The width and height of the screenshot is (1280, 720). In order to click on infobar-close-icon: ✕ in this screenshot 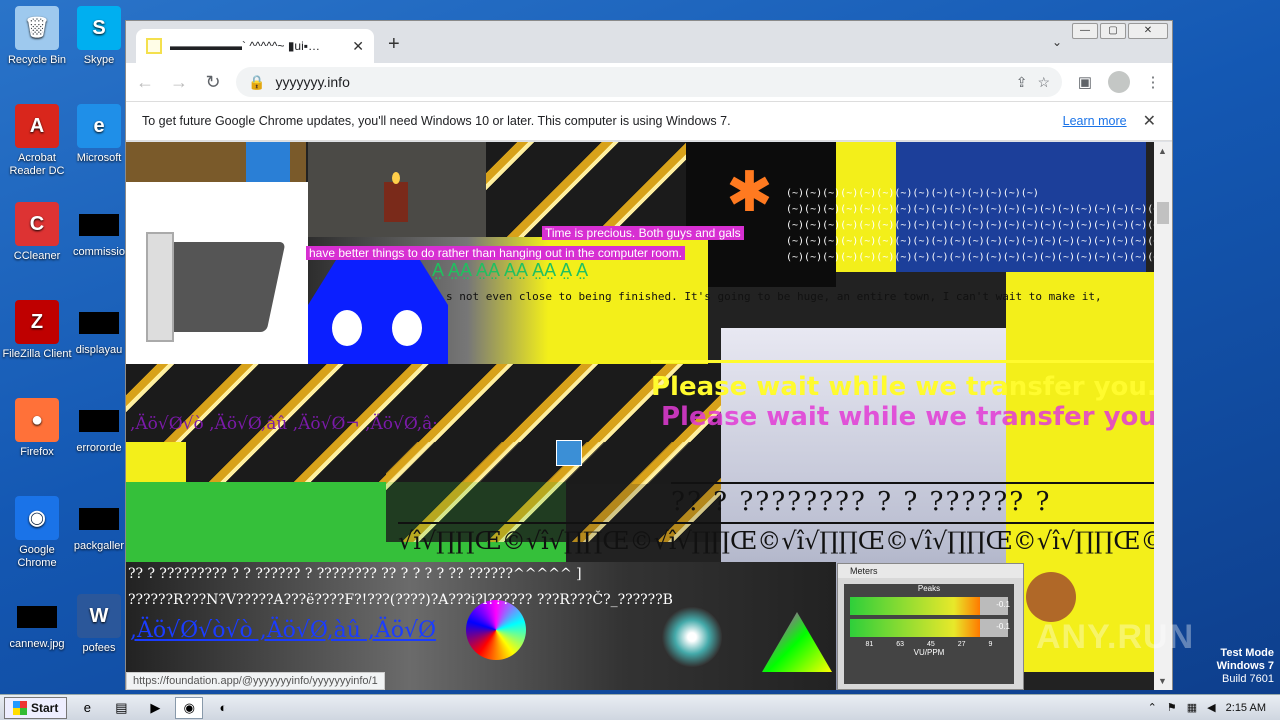, I will do `click(1149, 121)`.